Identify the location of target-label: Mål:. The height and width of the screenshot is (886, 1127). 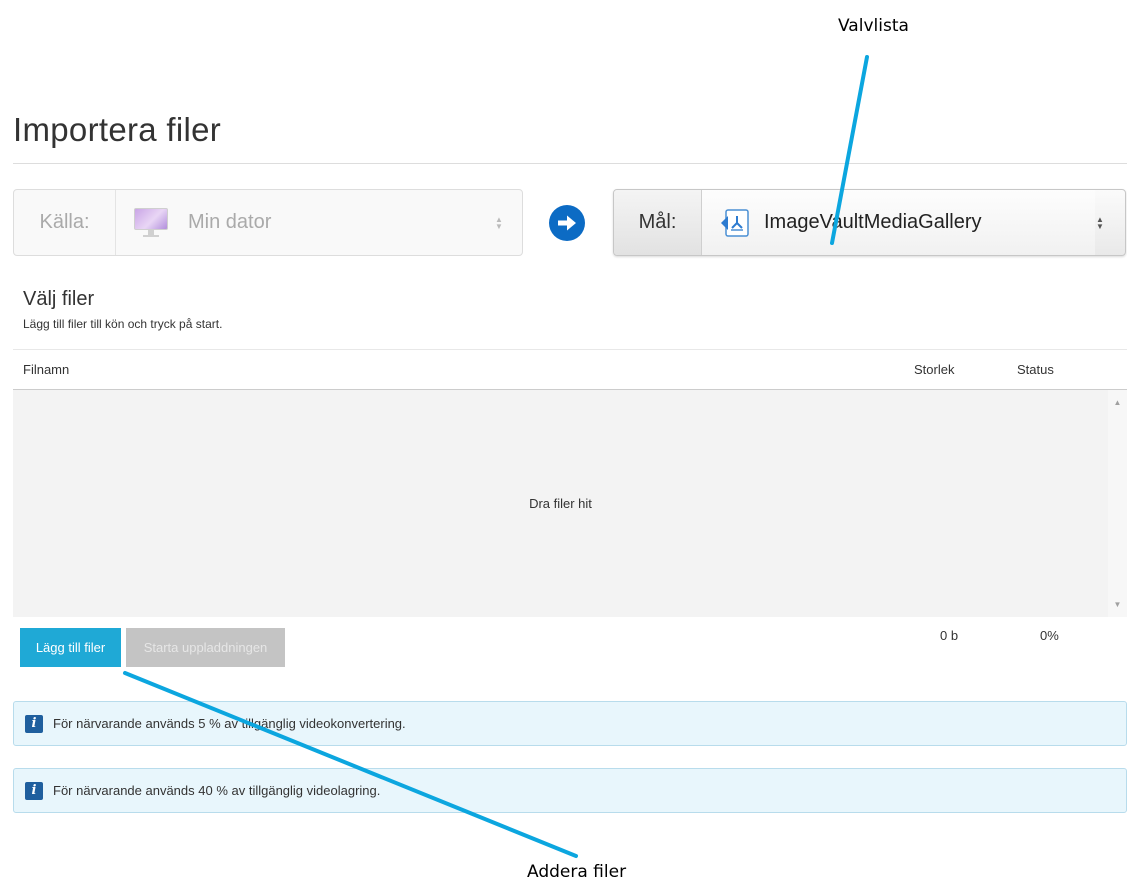
(658, 222).